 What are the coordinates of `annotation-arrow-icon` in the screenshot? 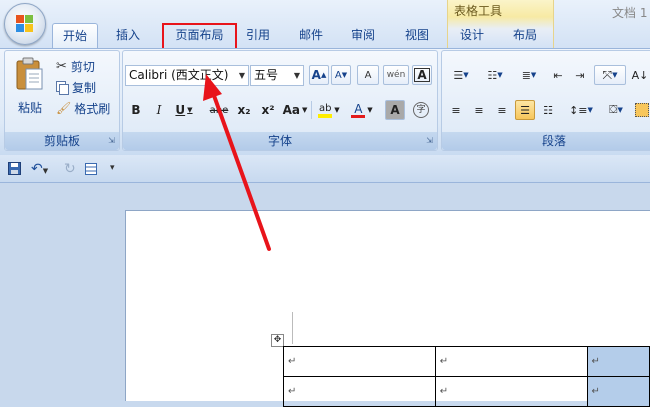 It's located at (237, 162).